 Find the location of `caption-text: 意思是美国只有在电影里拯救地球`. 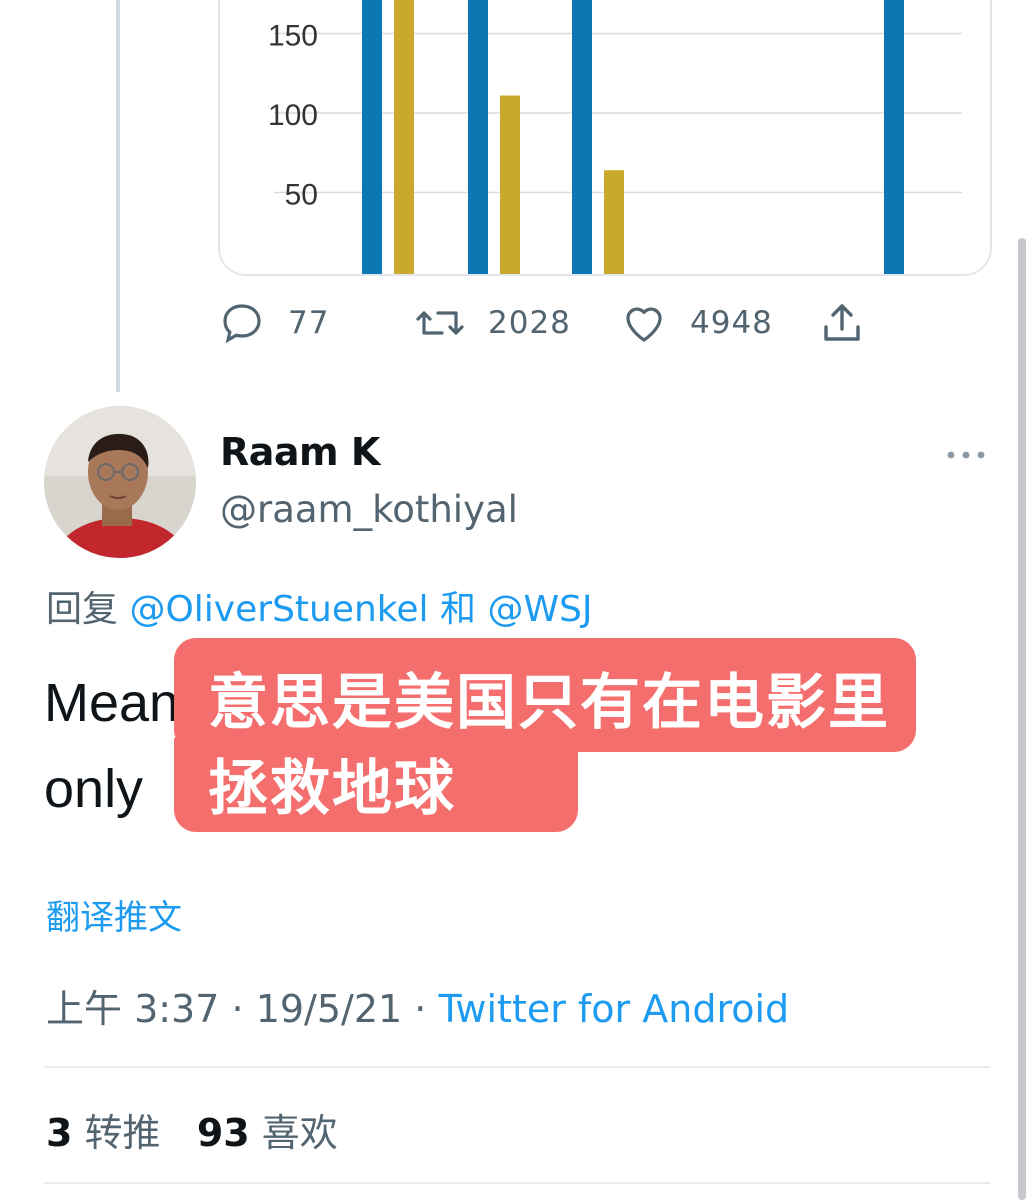

caption-text: 意思是美国只有在电影里拯救地球 is located at coordinates (549, 746).